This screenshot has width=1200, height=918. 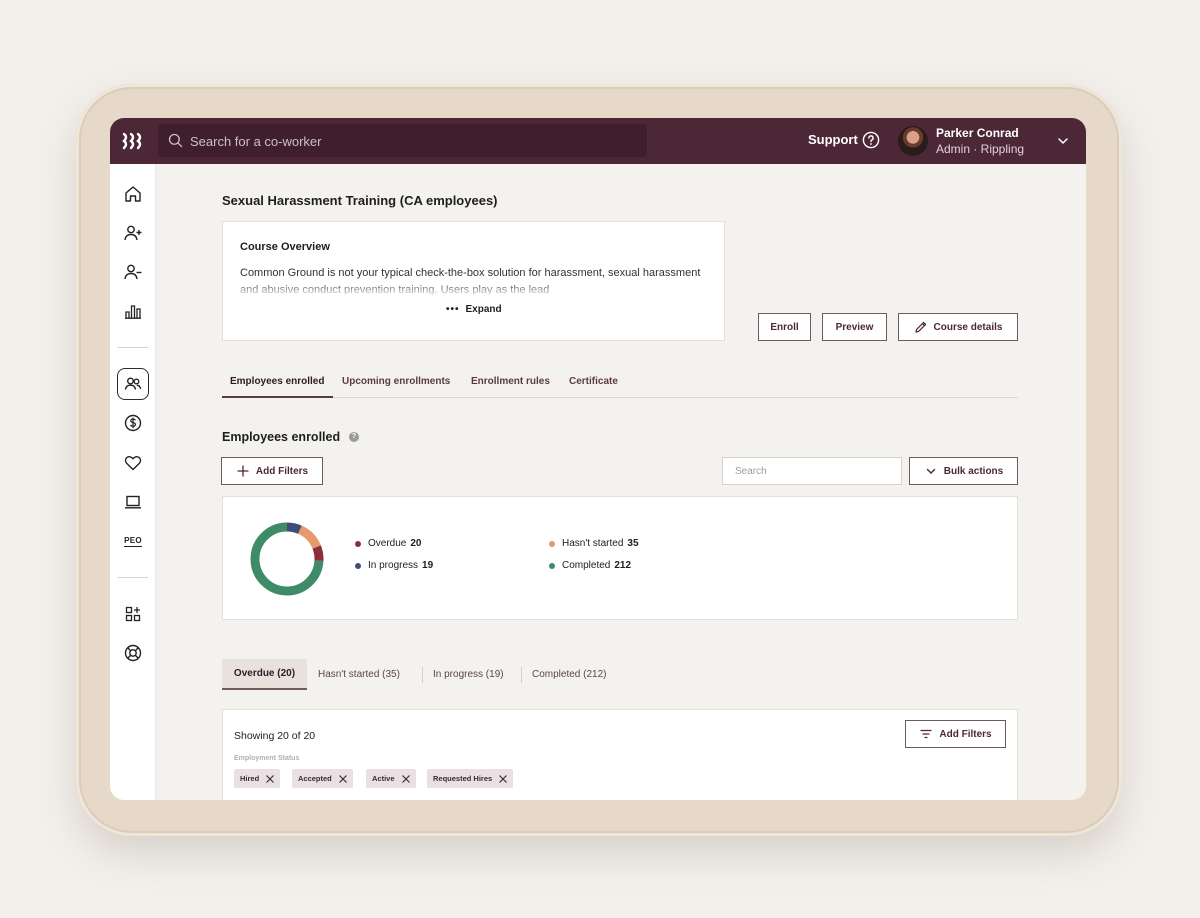 I want to click on legend-in-progress: In progress 19, so click(x=394, y=565).